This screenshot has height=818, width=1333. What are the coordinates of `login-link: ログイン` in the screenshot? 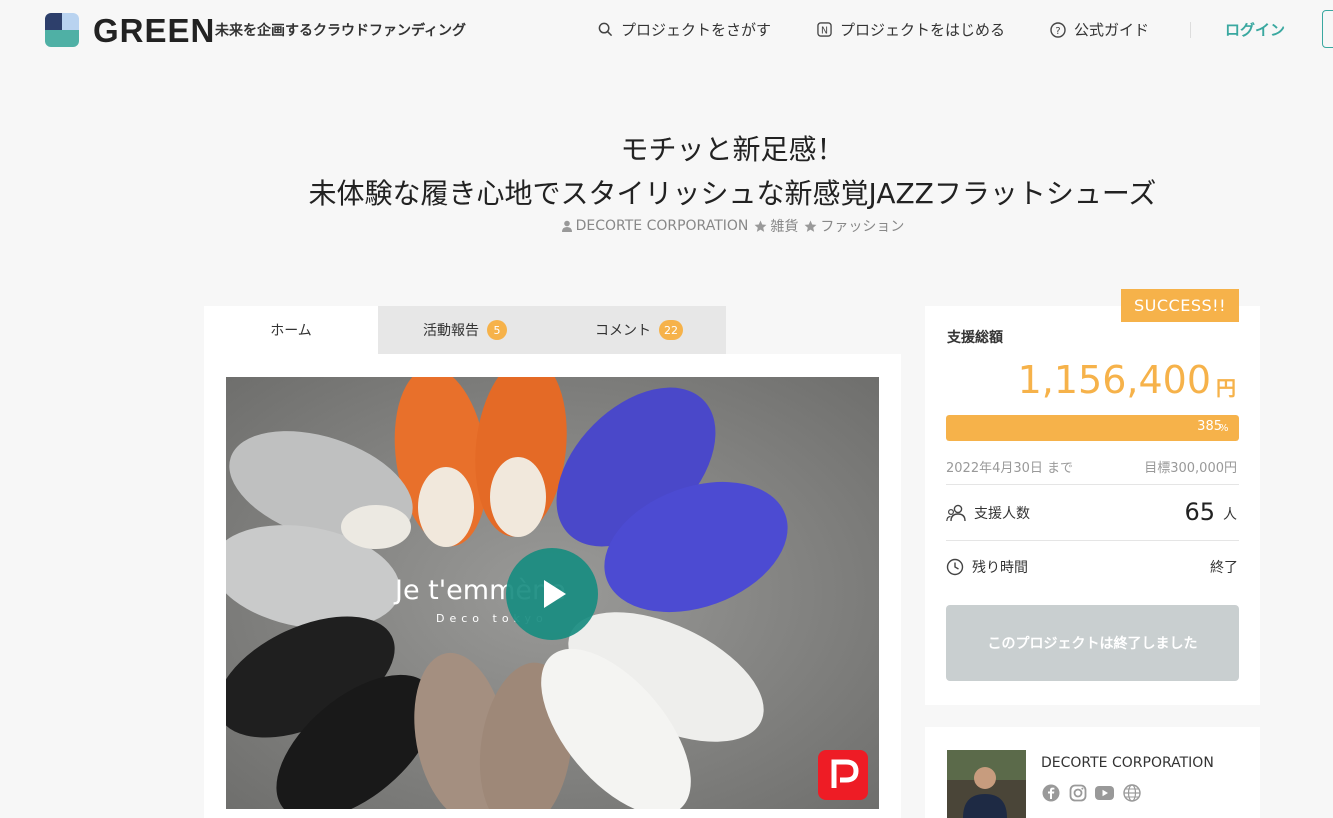 It's located at (1255, 29).